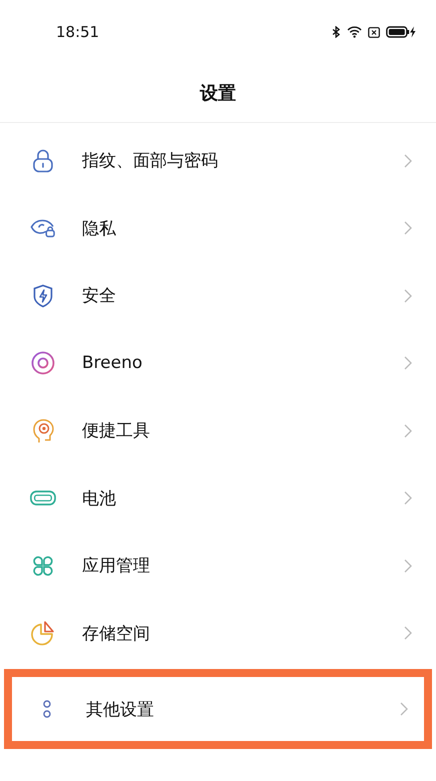  I want to click on settings-label: 应用管理, so click(116, 566).